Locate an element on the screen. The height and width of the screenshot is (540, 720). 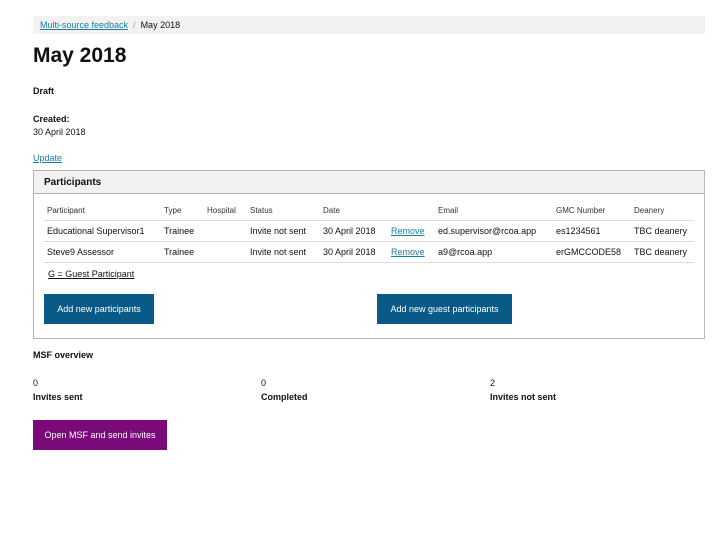
participant-gmc-number: es1234561 is located at coordinates (591, 231).